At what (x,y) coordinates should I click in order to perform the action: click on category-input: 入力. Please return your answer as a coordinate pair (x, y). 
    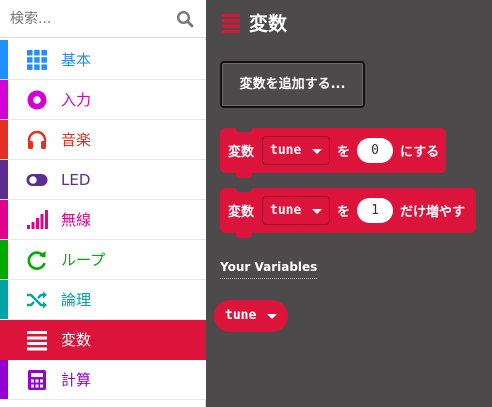
    Looking at the image, I should click on (103, 100).